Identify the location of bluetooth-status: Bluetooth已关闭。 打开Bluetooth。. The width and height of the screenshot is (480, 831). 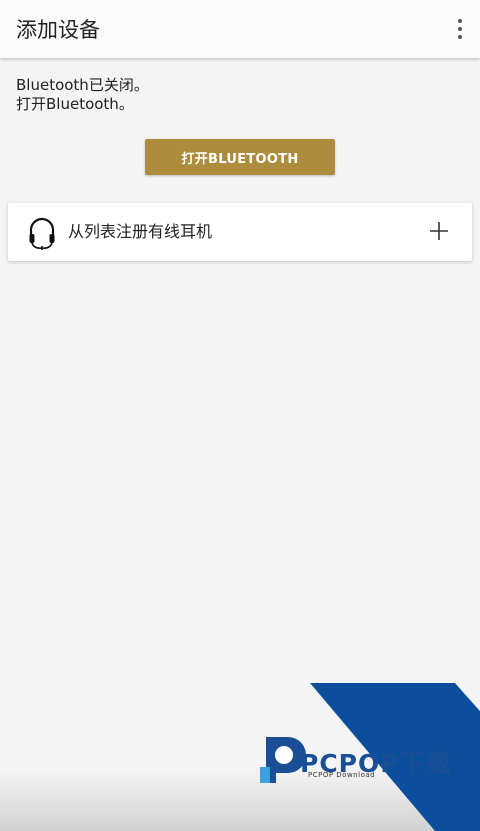
(82, 95).